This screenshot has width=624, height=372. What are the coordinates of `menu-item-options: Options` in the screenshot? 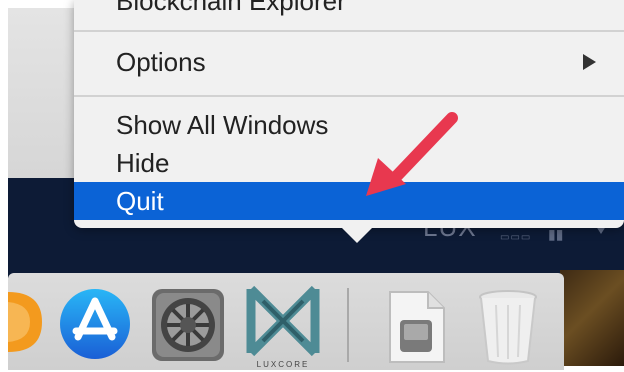 It's located at (349, 62).